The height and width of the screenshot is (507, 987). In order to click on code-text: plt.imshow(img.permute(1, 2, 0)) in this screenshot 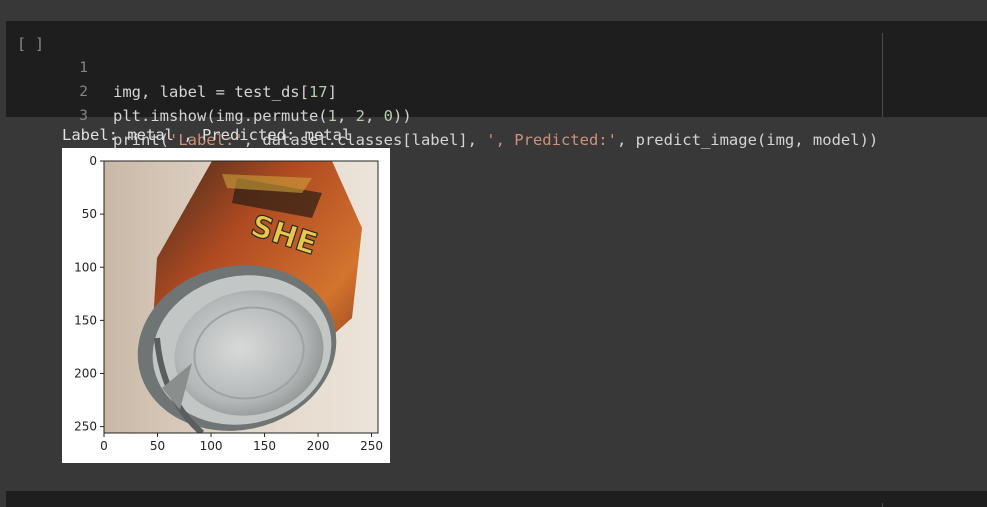, I will do `click(262, 116)`.